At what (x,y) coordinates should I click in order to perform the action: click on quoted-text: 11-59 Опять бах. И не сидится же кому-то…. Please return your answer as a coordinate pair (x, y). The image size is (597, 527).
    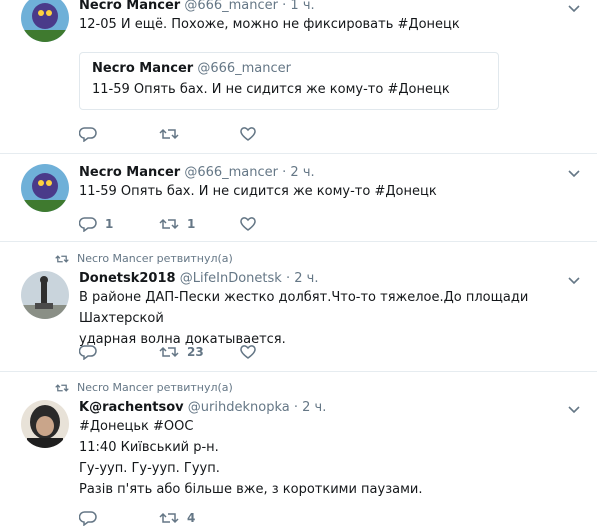
    Looking at the image, I should click on (289, 89).